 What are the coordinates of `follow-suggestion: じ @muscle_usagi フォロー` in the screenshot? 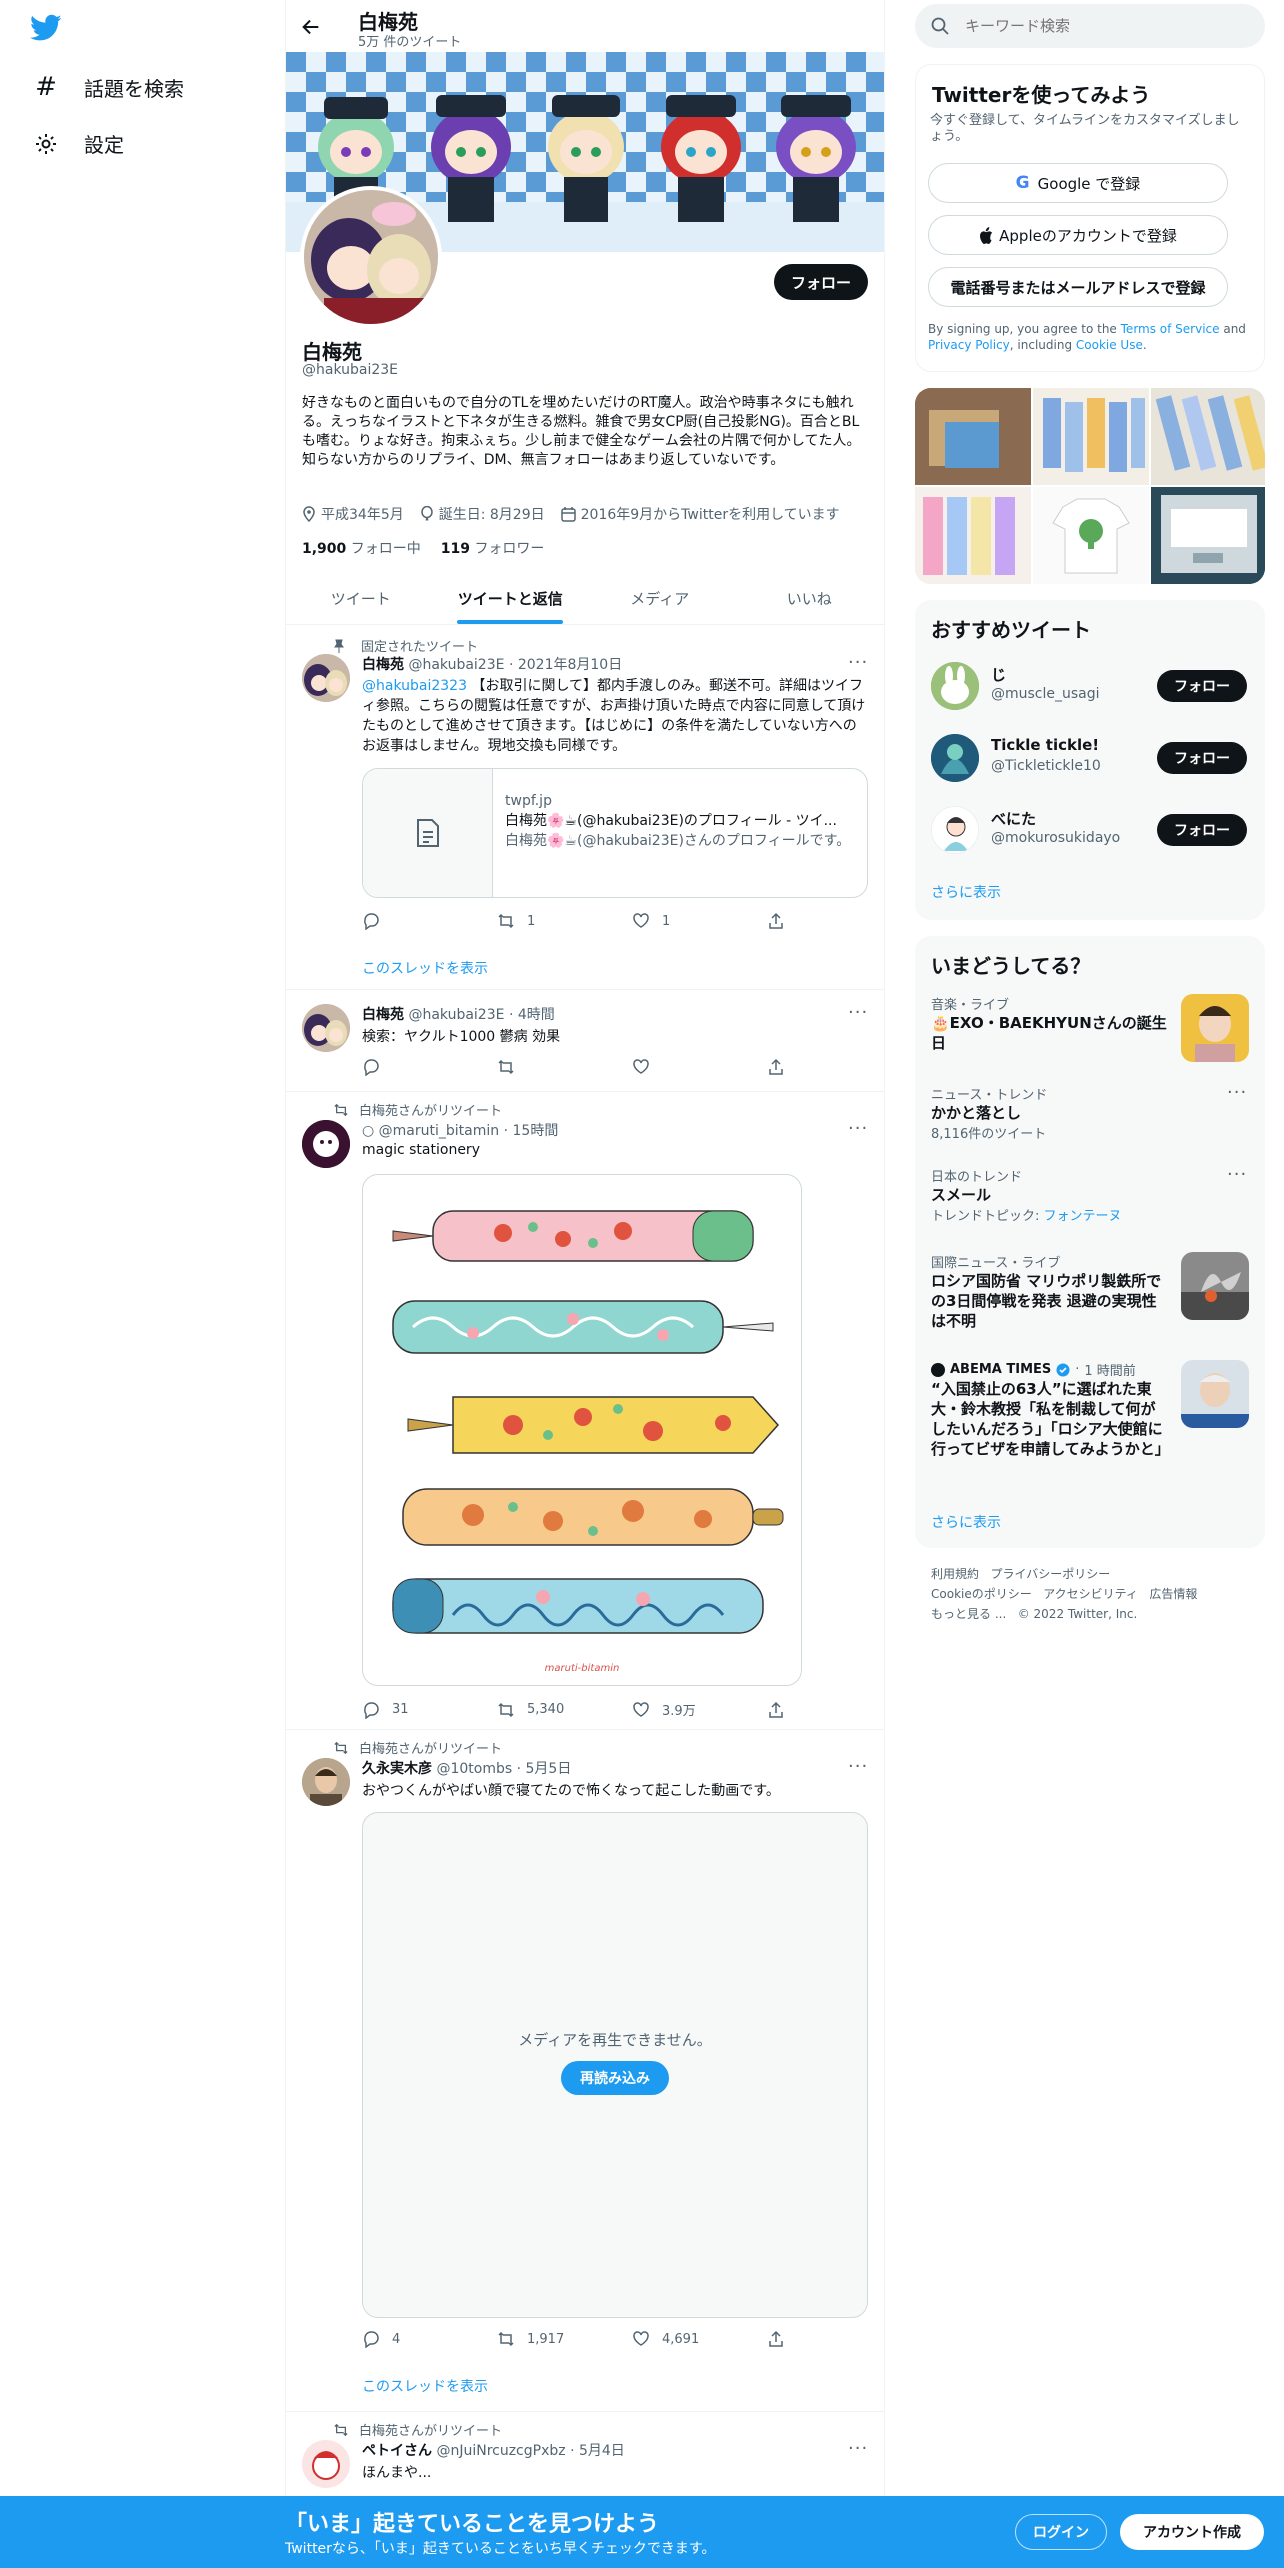 It's located at (1090, 688).